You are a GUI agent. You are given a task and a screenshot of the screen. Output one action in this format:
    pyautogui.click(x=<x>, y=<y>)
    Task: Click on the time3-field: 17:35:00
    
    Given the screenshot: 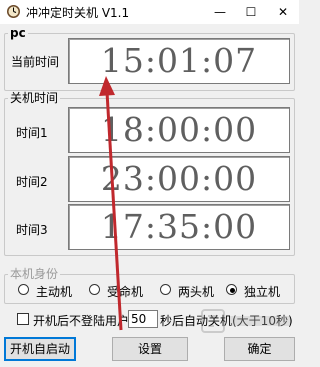 What is the action you would take?
    pyautogui.click(x=179, y=227)
    